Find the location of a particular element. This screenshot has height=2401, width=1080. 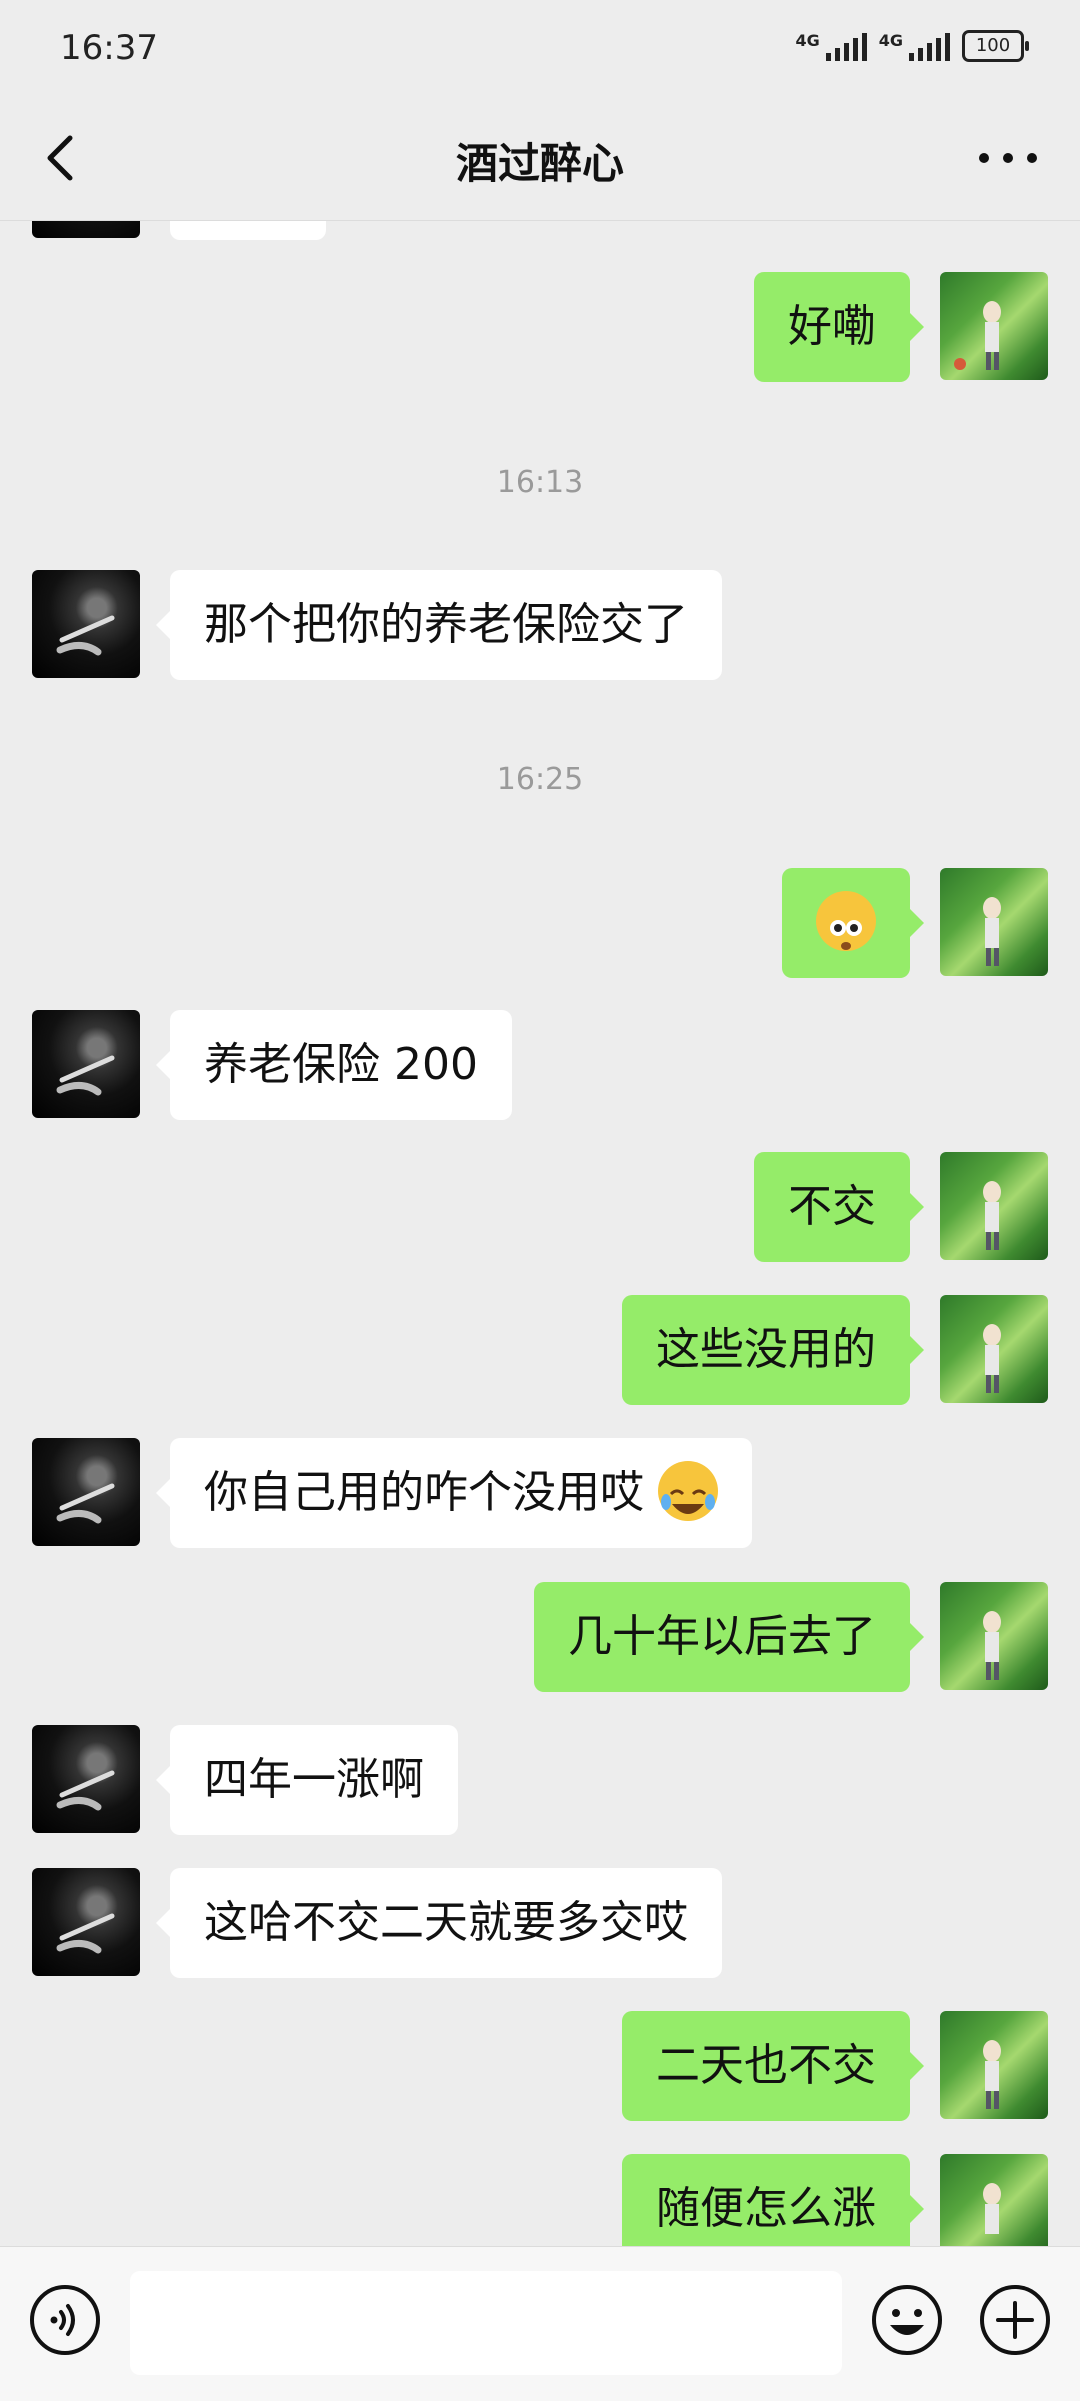

chat-header: 酒过醉心 is located at coordinates (540, 158).